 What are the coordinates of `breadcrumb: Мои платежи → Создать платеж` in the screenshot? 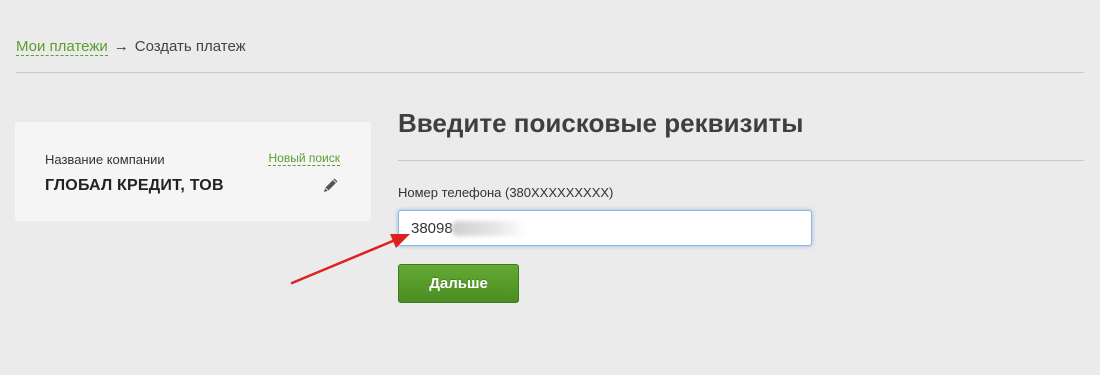 It's located at (131, 47).